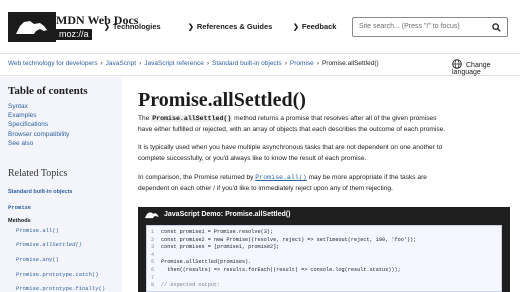  Describe the element at coordinates (49, 244) in the screenshot. I see `method-link-active: Promise.allSettled()` at that location.